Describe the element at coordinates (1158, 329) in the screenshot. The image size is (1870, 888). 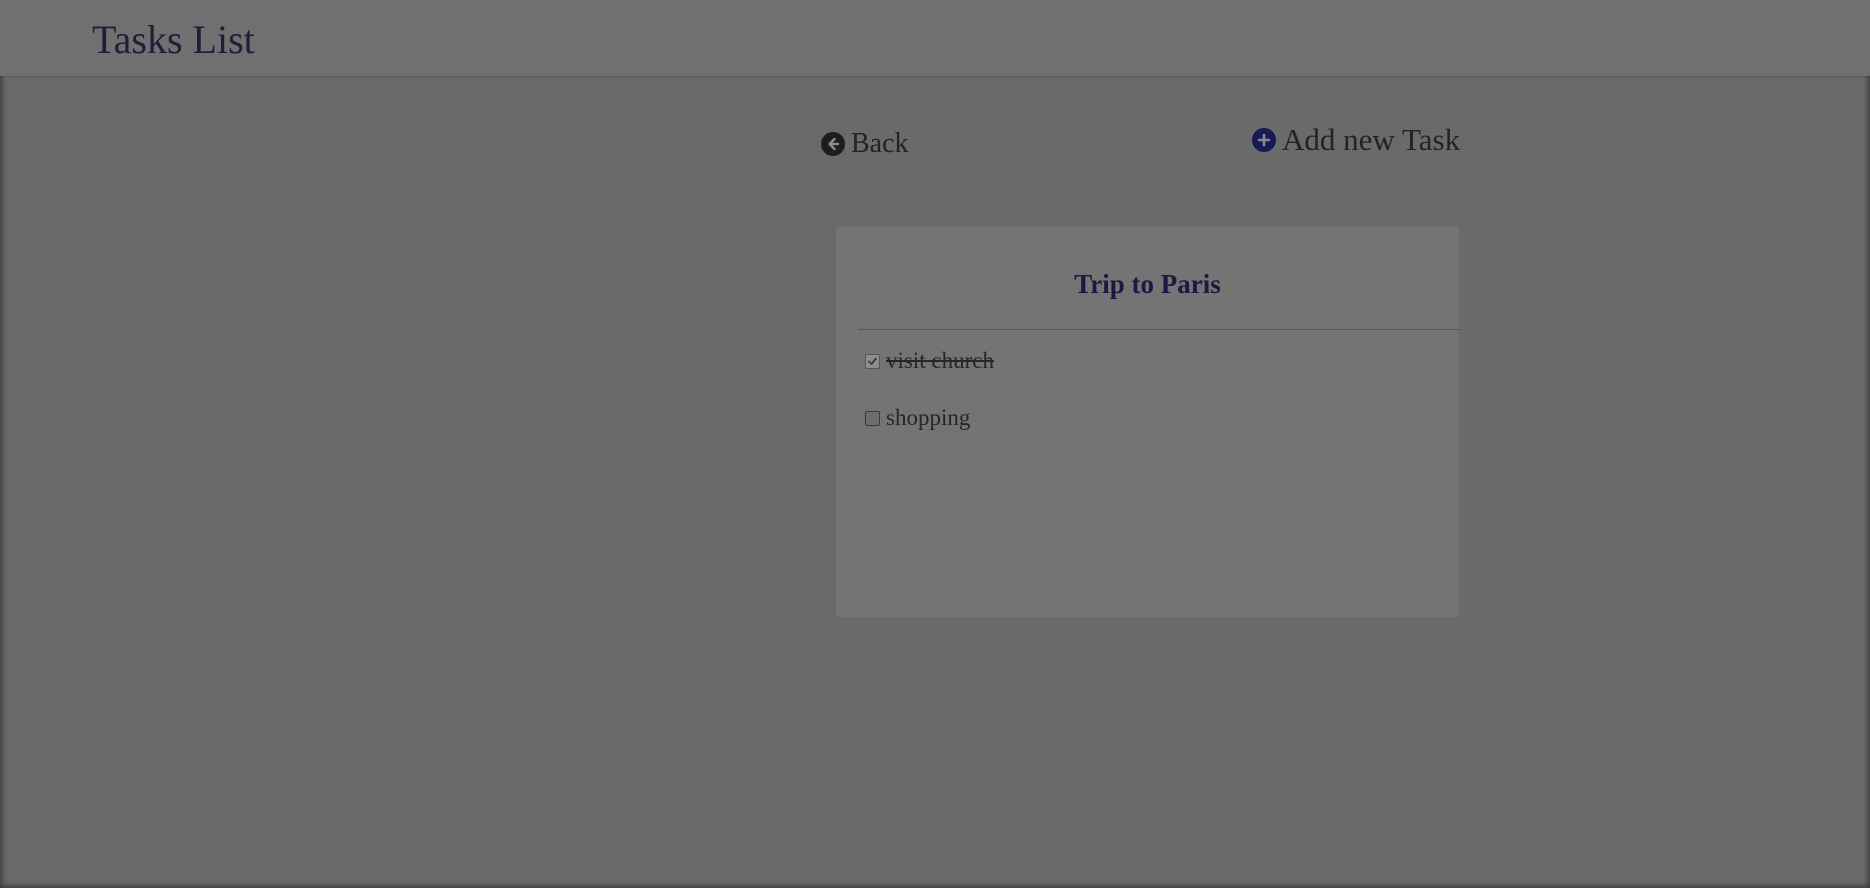
I see `card-divider` at that location.